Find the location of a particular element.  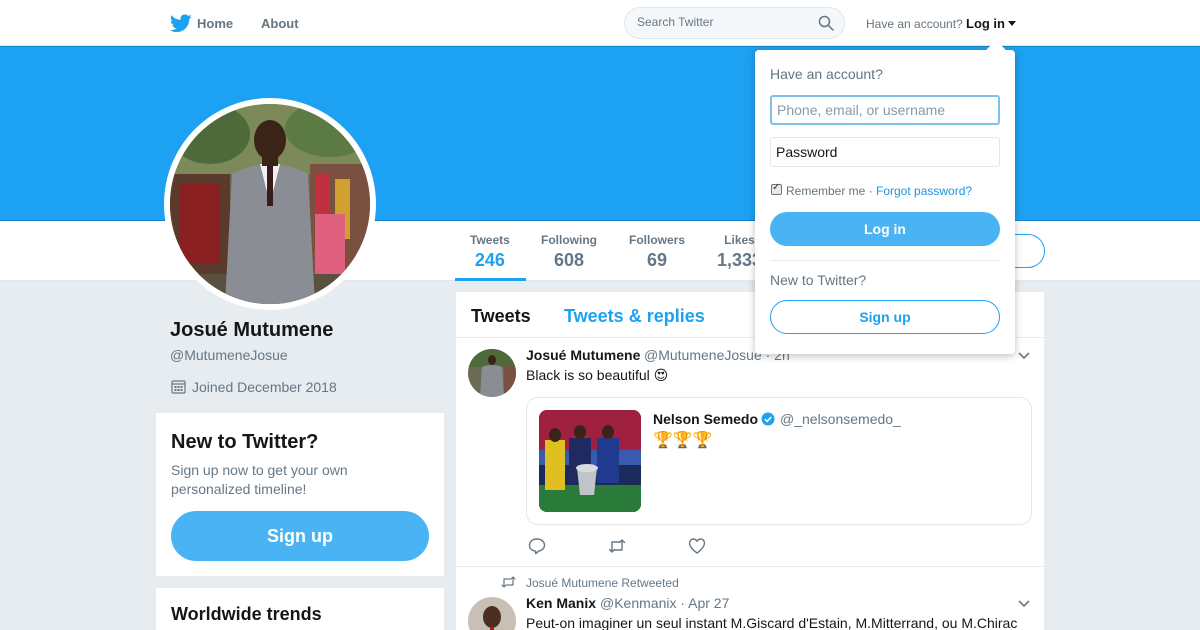

quoted-media-photo is located at coordinates (590, 461).